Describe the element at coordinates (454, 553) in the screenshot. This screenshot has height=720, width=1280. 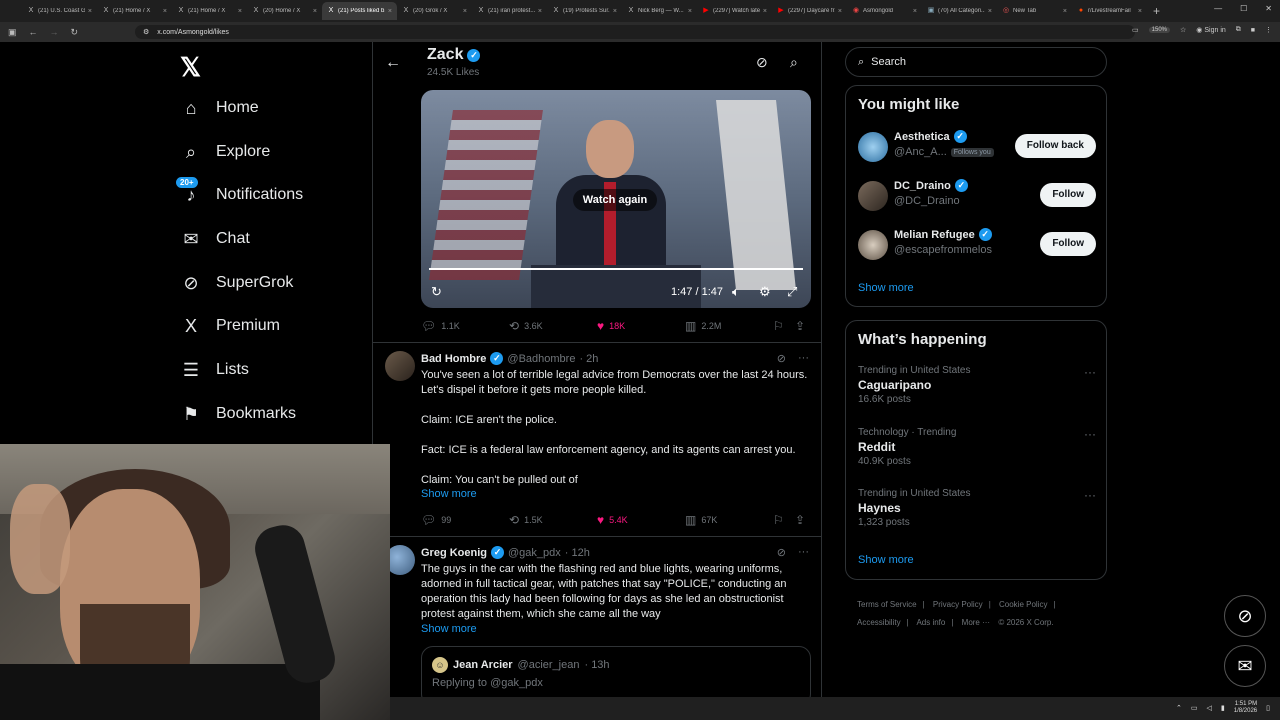
I see `author-name: Greg Koenig` at that location.